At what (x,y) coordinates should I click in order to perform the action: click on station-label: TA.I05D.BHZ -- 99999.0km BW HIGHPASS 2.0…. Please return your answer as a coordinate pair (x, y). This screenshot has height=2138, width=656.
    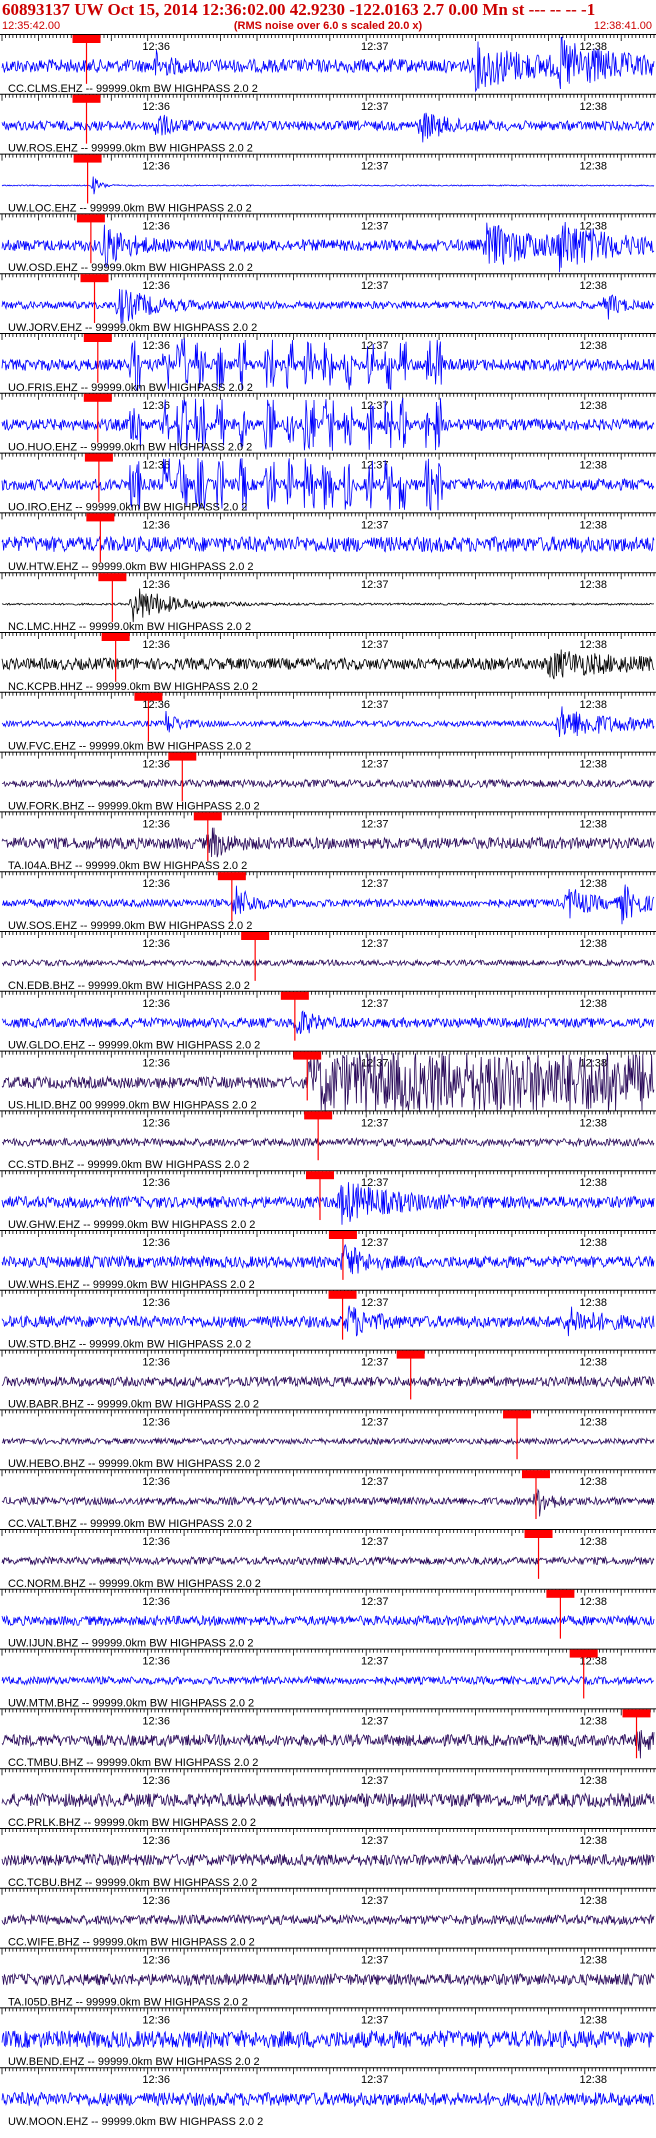
    Looking at the image, I should click on (128, 2002).